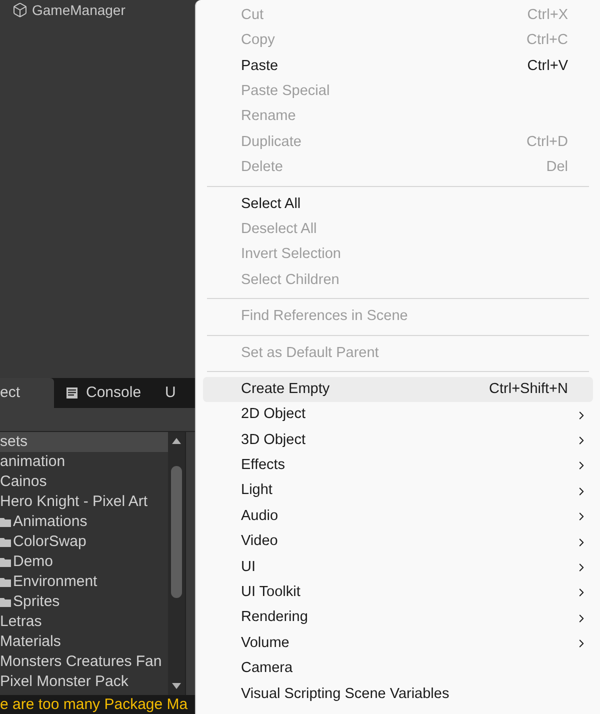 This screenshot has height=714, width=600. What do you see at coordinates (84, 662) in the screenshot?
I see `tree-item: Monsters Creatures Fan` at bounding box center [84, 662].